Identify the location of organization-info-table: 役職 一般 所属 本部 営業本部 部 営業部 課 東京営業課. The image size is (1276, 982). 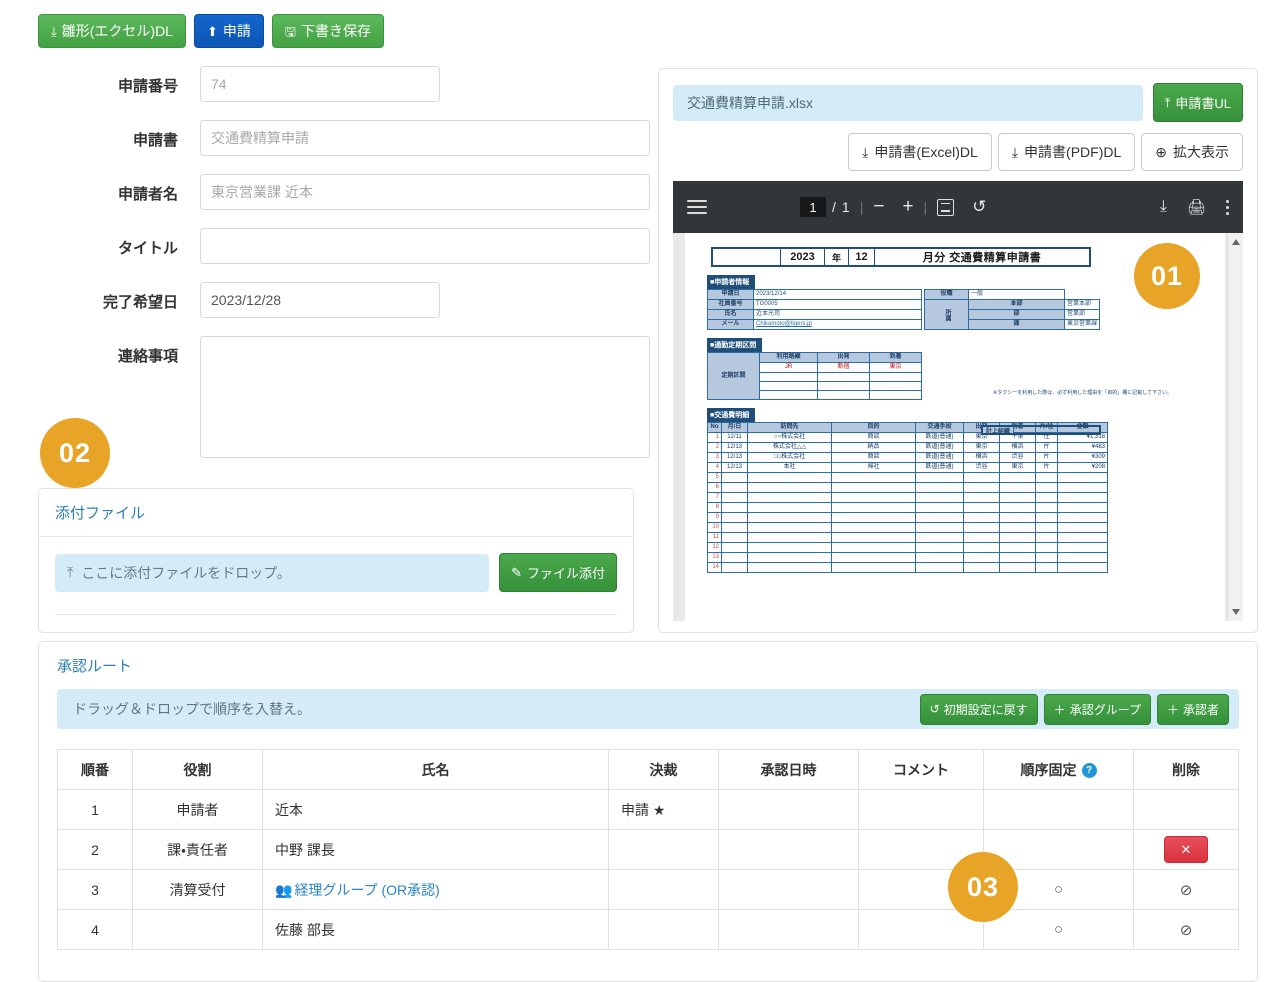
(1012, 309).